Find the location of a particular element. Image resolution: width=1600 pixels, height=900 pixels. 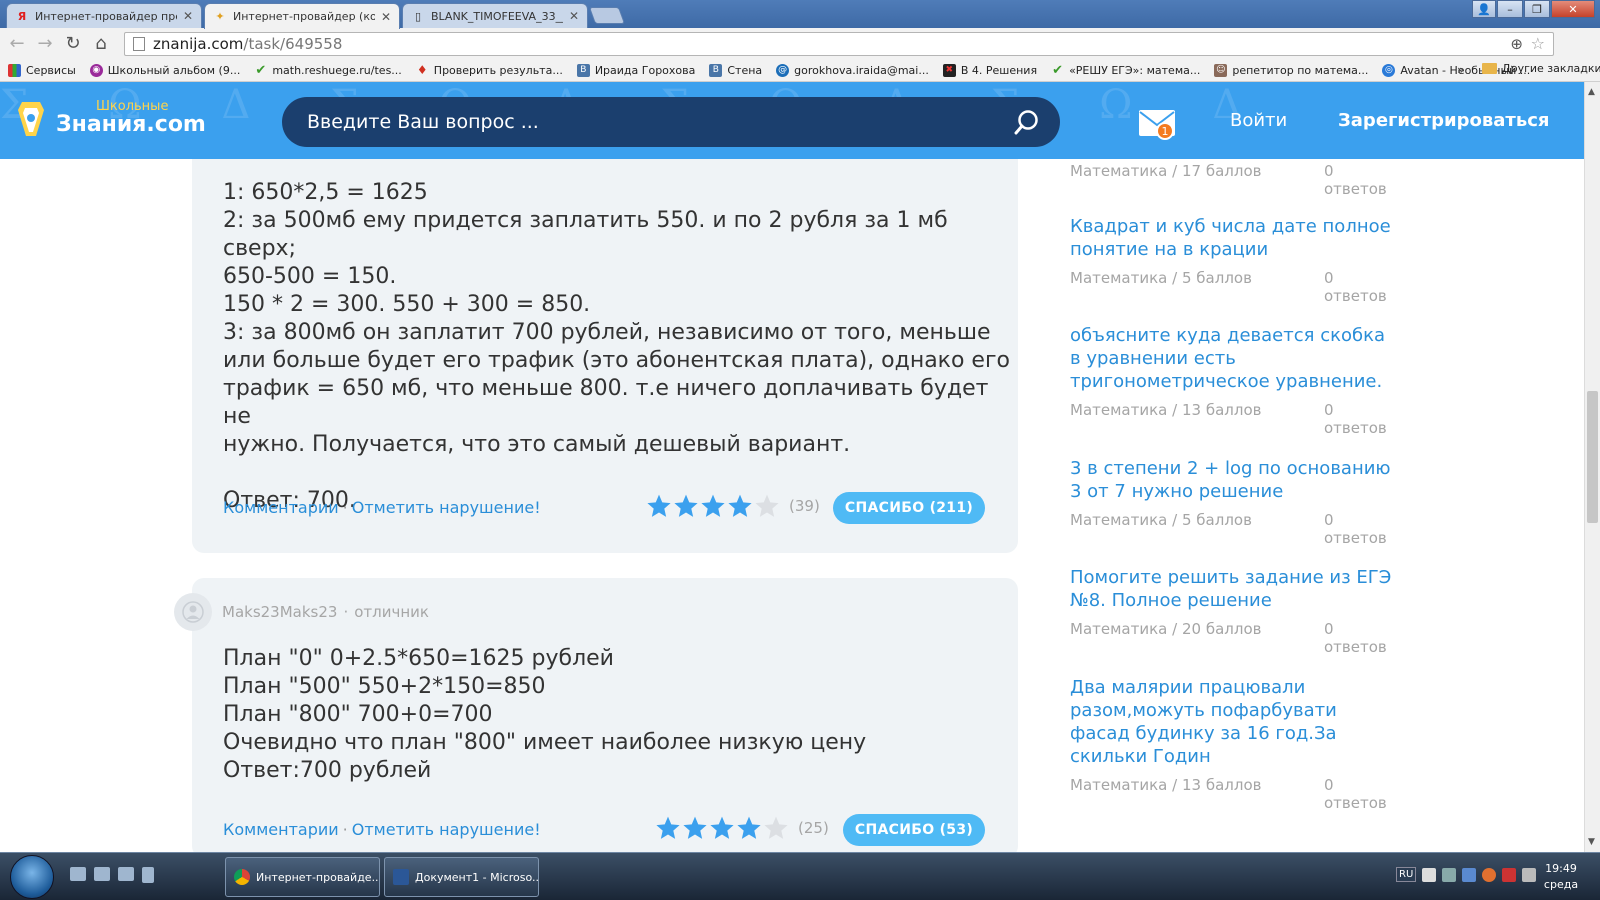

back-arrow-icon: ← is located at coordinates (17, 44).